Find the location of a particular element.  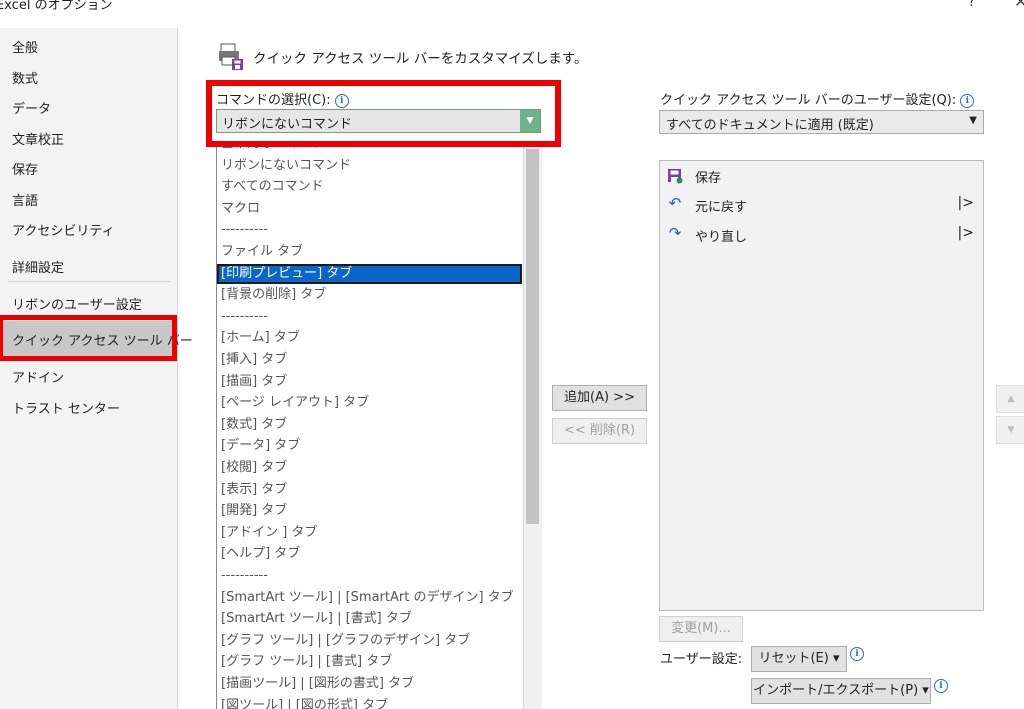

qat-item-label: 元に戻す is located at coordinates (721, 207).